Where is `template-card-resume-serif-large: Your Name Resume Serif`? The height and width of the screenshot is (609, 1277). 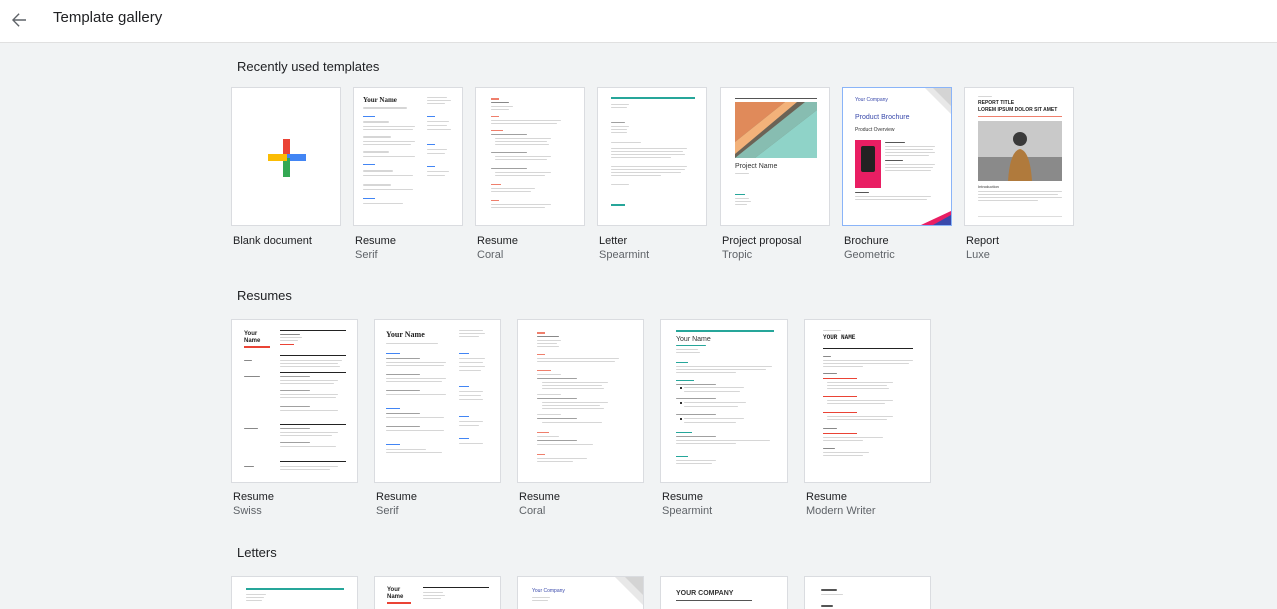 template-card-resume-serif-large: Your Name Resume Serif is located at coordinates (437, 419).